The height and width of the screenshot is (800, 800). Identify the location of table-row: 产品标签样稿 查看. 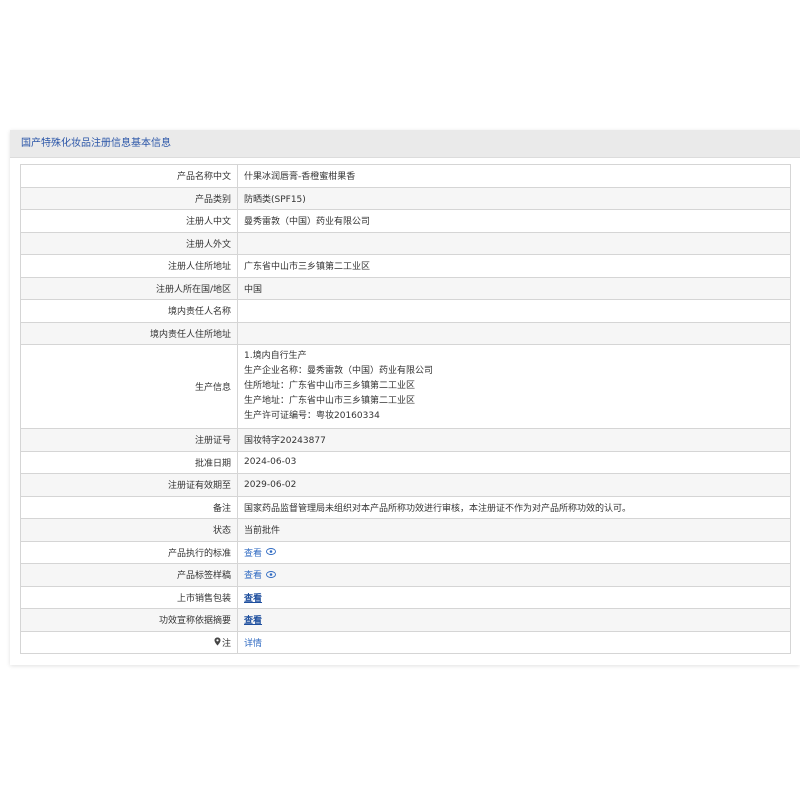
(405, 575).